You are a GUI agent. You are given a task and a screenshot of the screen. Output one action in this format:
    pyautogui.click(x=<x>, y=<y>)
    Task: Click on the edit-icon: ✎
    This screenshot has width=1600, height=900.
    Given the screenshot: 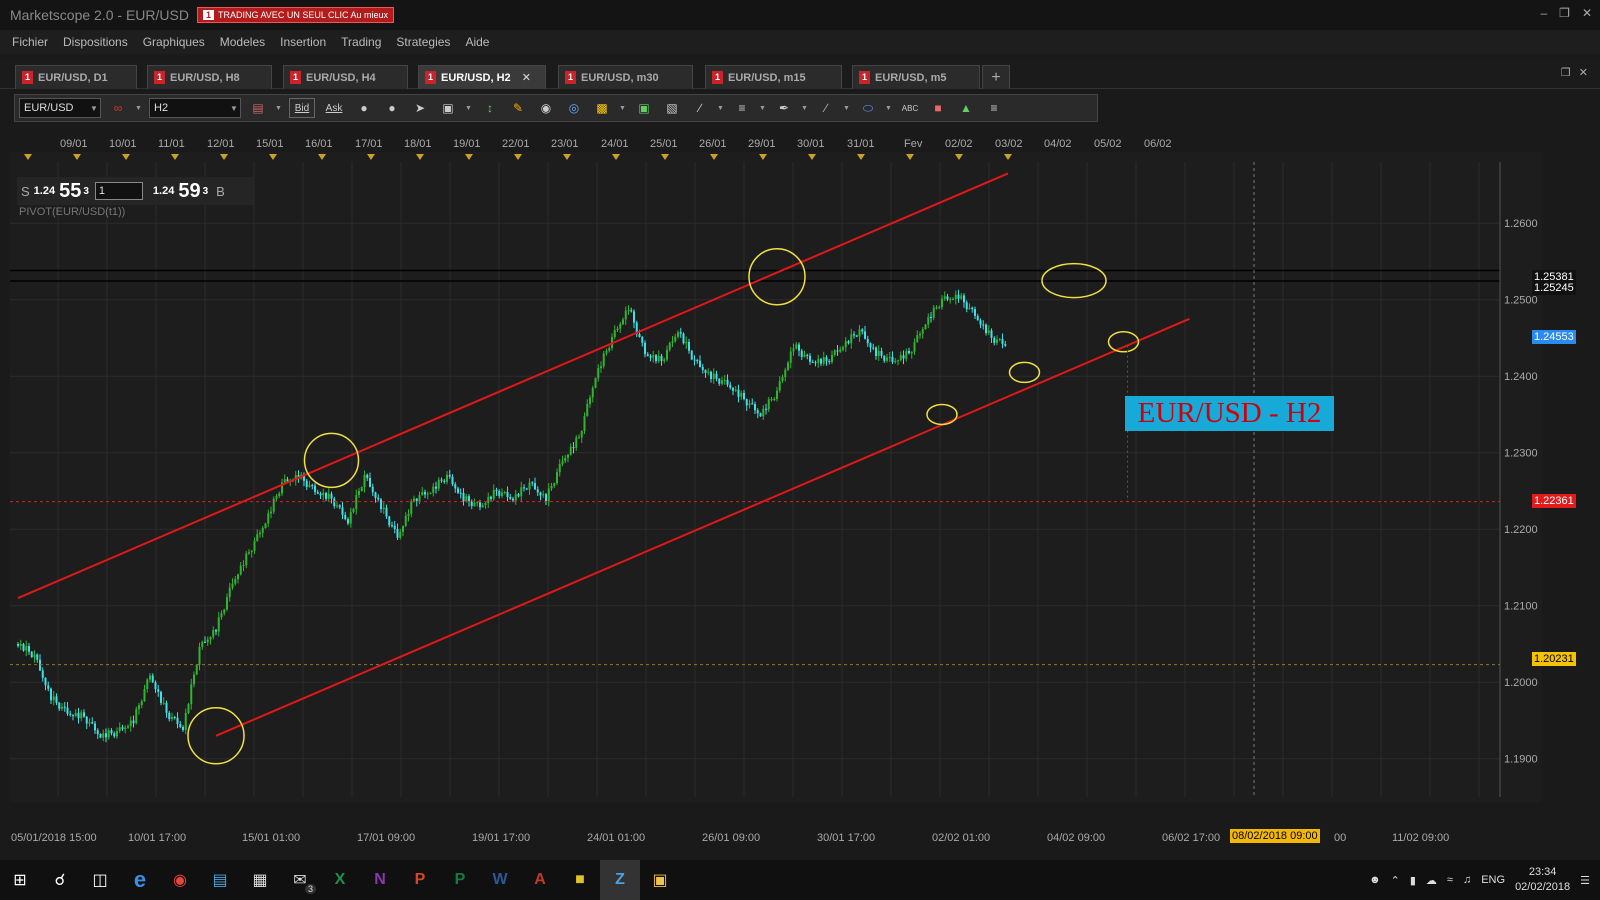 What is the action you would take?
    pyautogui.click(x=518, y=108)
    